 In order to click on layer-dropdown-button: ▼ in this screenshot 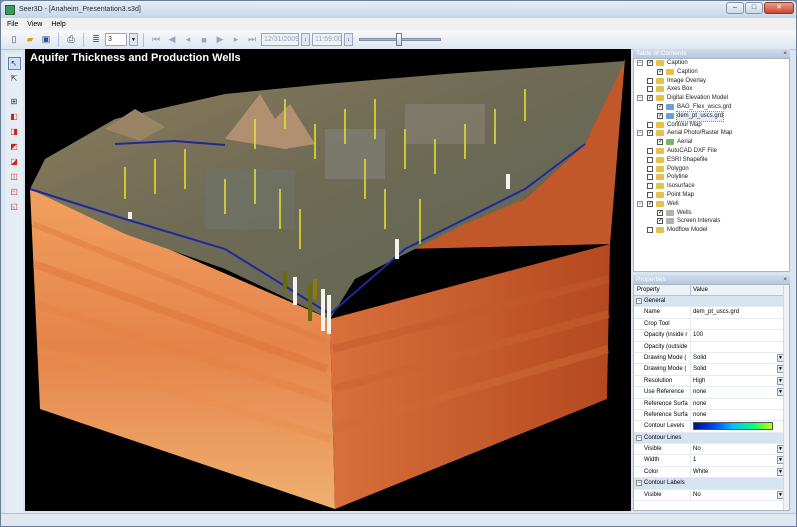, I will do `click(133, 39)`.